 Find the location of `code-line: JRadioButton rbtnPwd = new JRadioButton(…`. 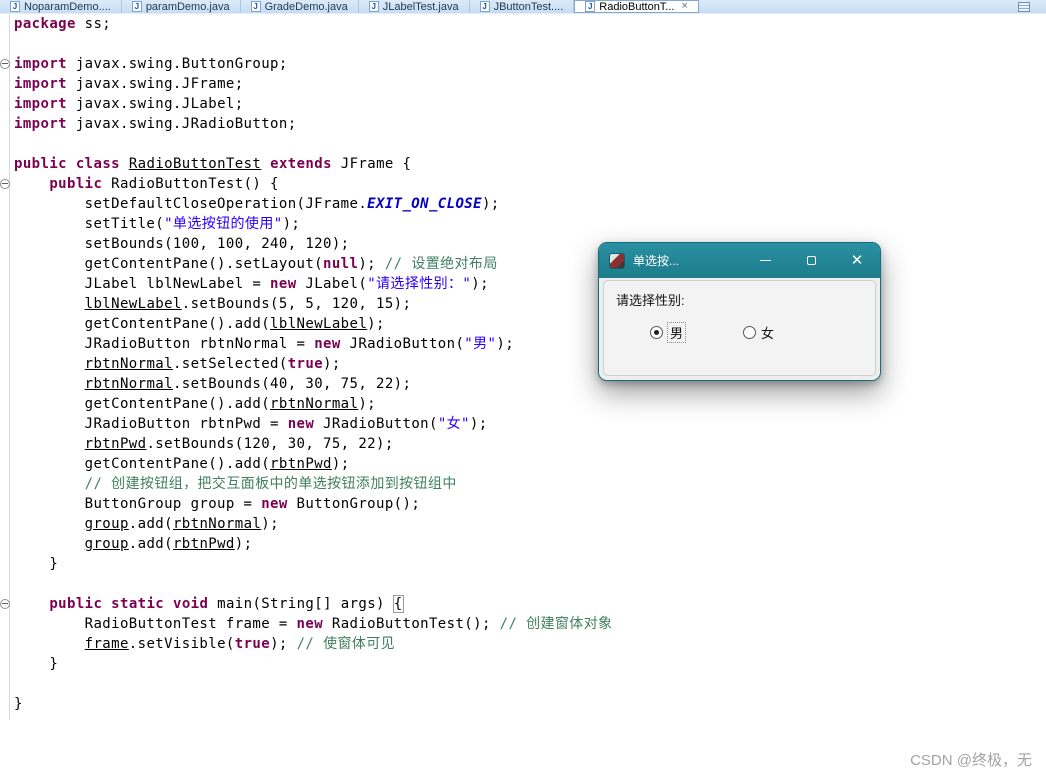

code-line: JRadioButton rbtnPwd = new JRadioButton(… is located at coordinates (251, 424).